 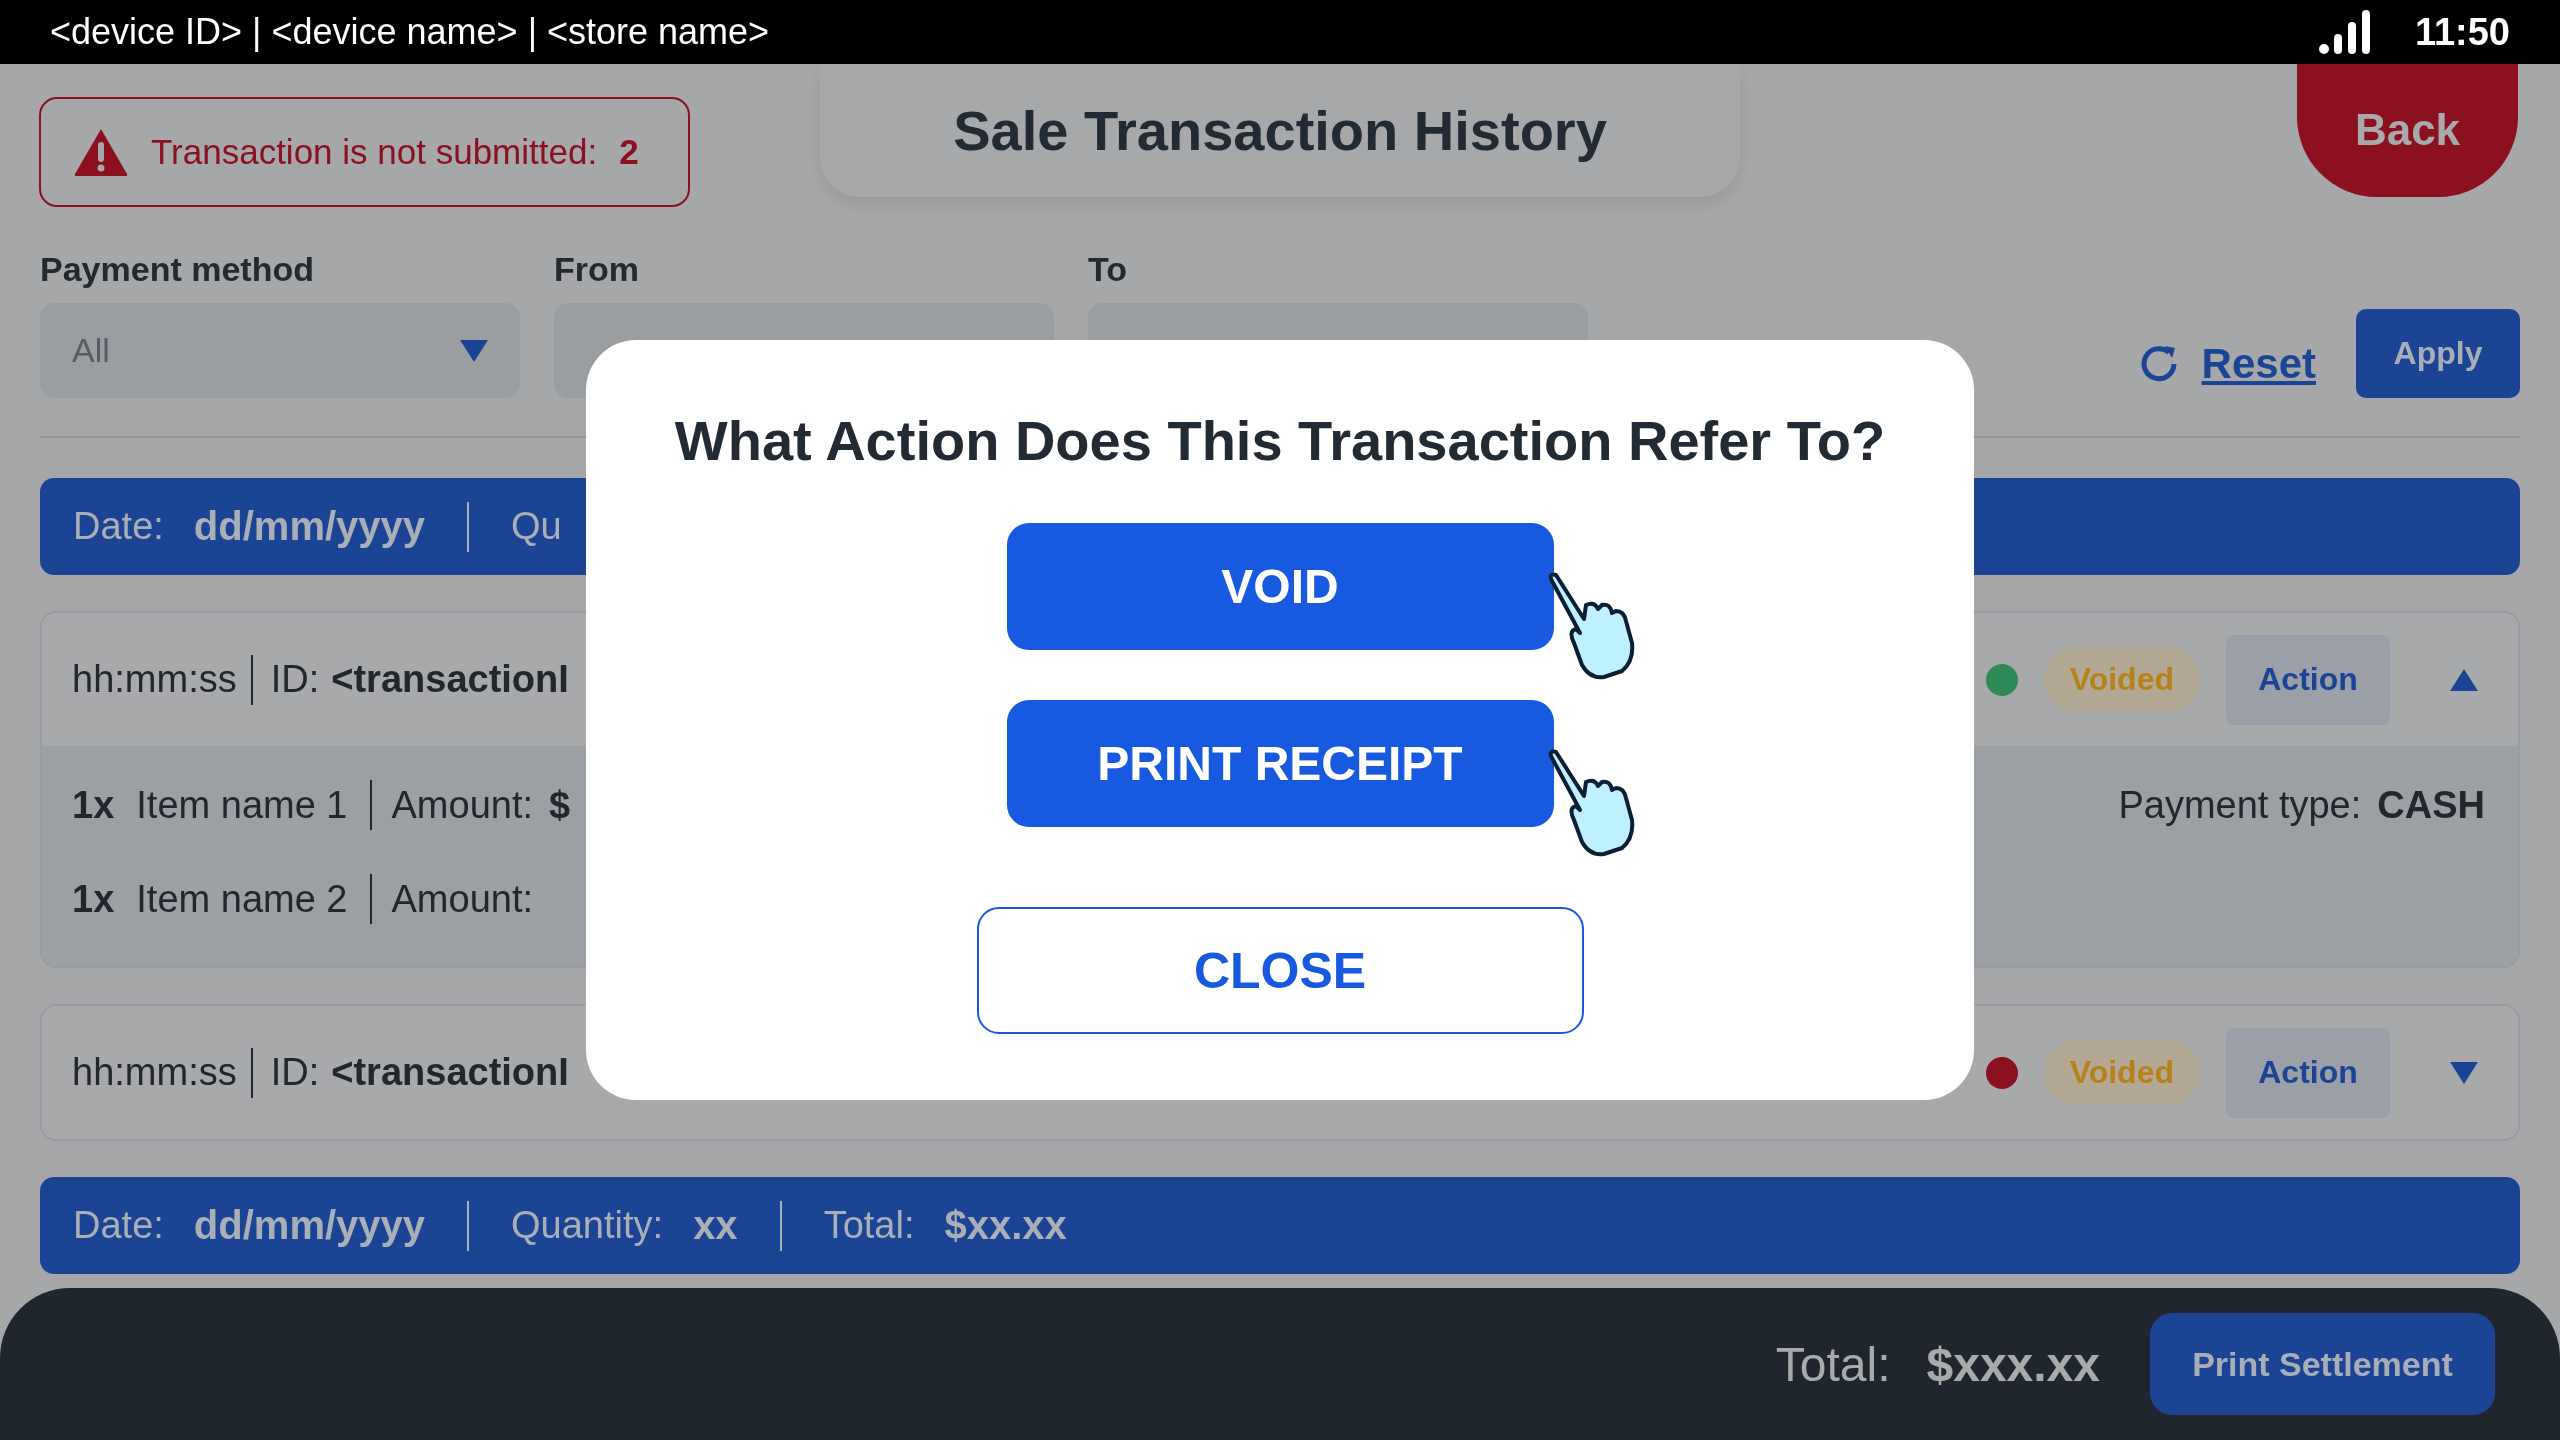 What do you see at coordinates (629, 152) in the screenshot?
I see `alert-count: 2` at bounding box center [629, 152].